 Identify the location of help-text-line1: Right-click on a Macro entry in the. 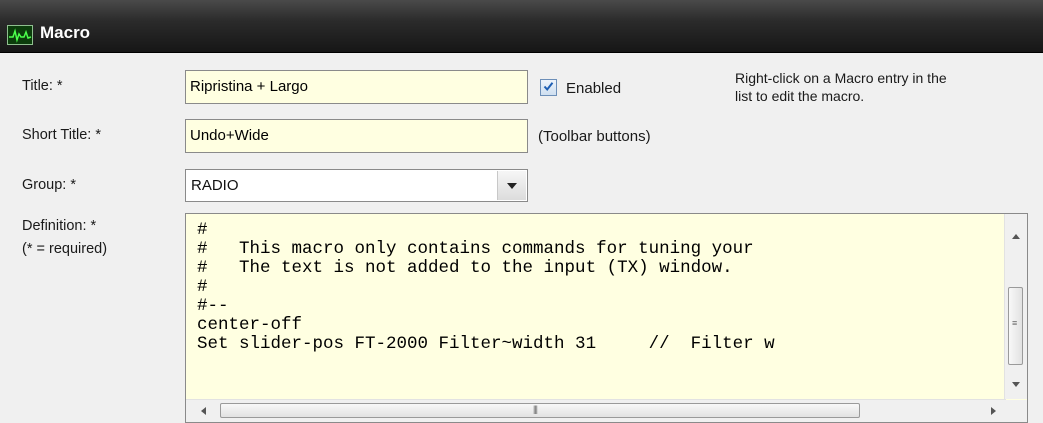
(841, 78).